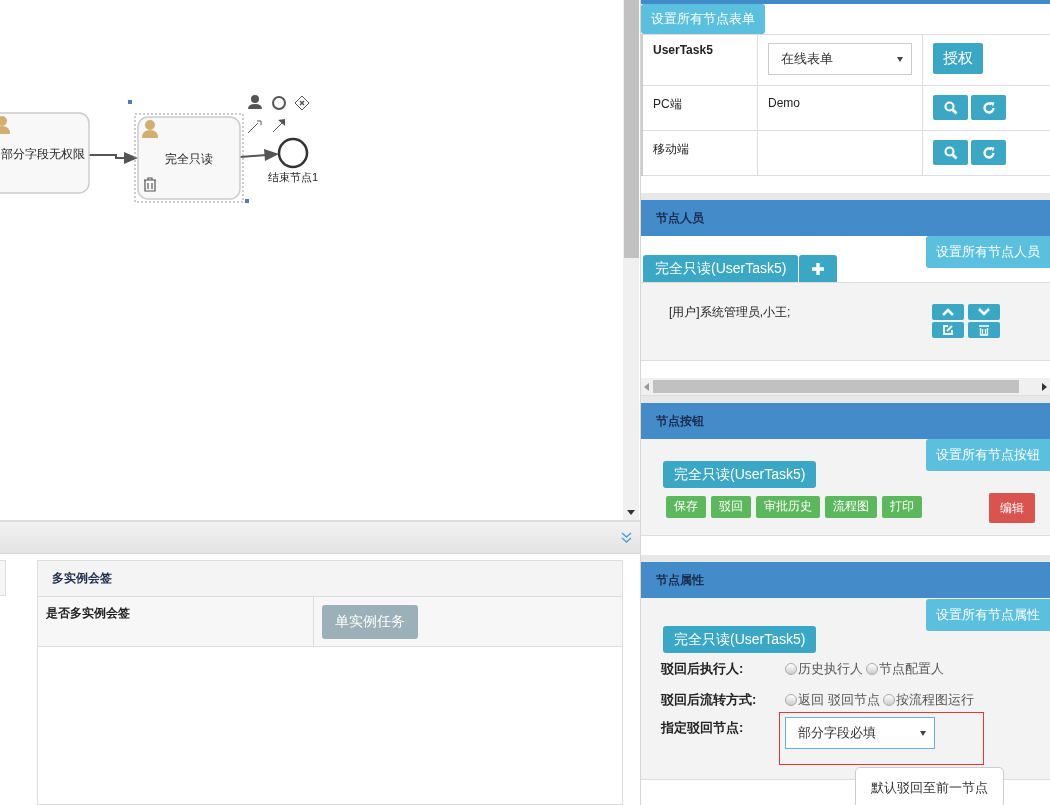 The image size is (1050, 805). I want to click on end-event-label: 结束节点1, so click(293, 177).